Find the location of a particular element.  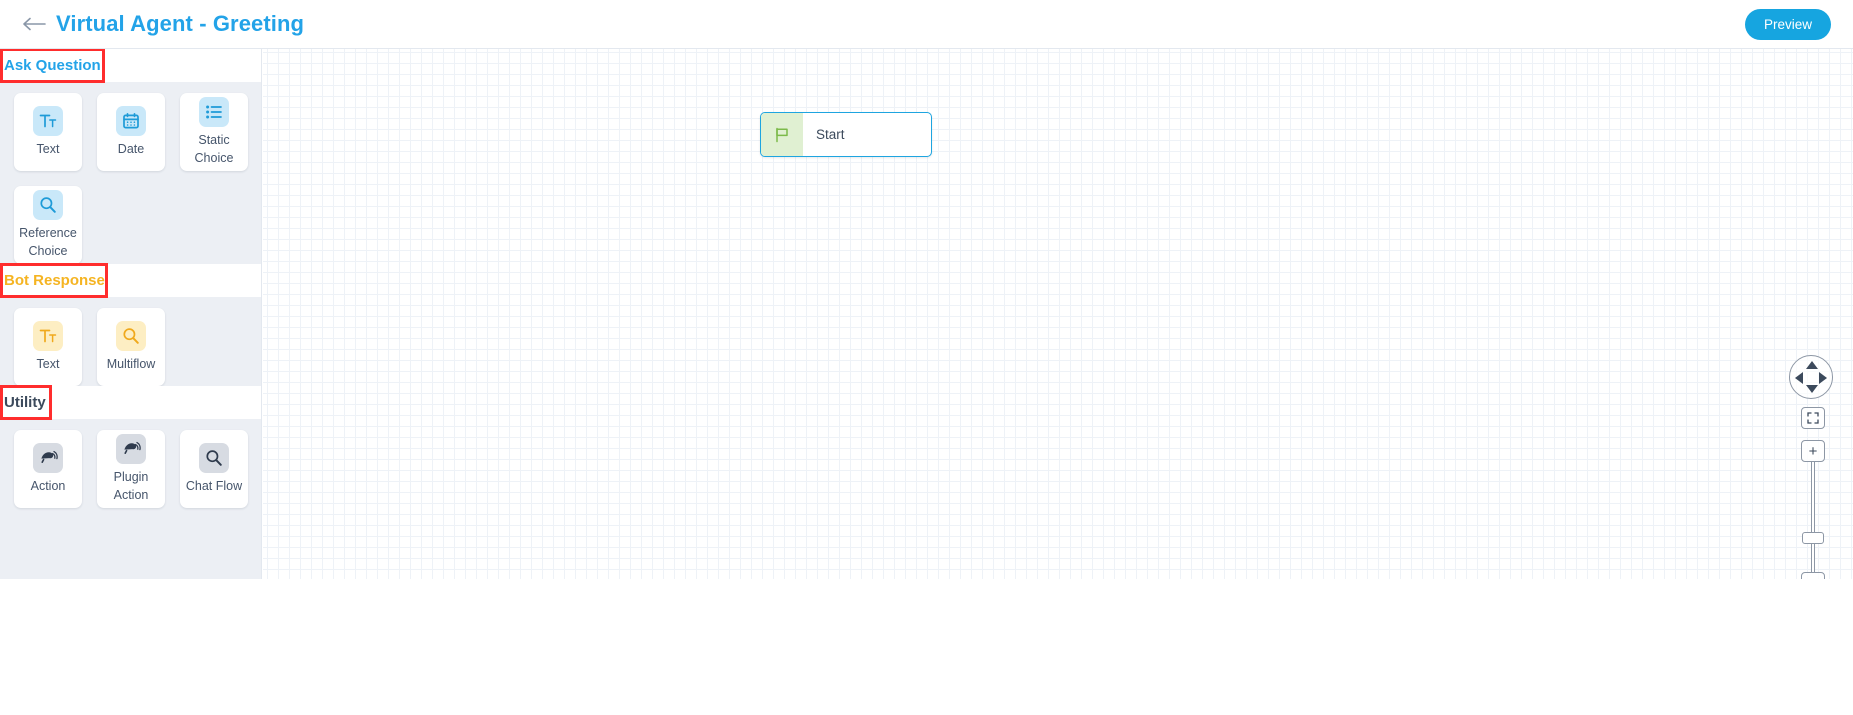

palette-section-header: Ask Question is located at coordinates (130, 66).